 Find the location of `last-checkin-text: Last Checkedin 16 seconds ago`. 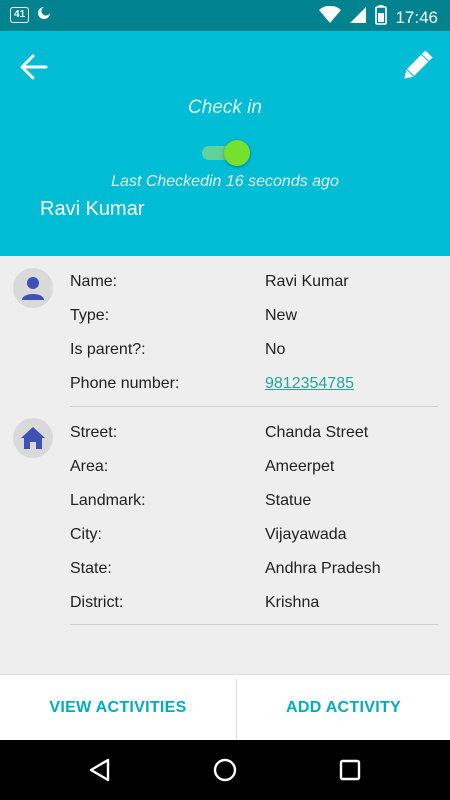

last-checkin-text: Last Checkedin 16 seconds ago is located at coordinates (225, 181).